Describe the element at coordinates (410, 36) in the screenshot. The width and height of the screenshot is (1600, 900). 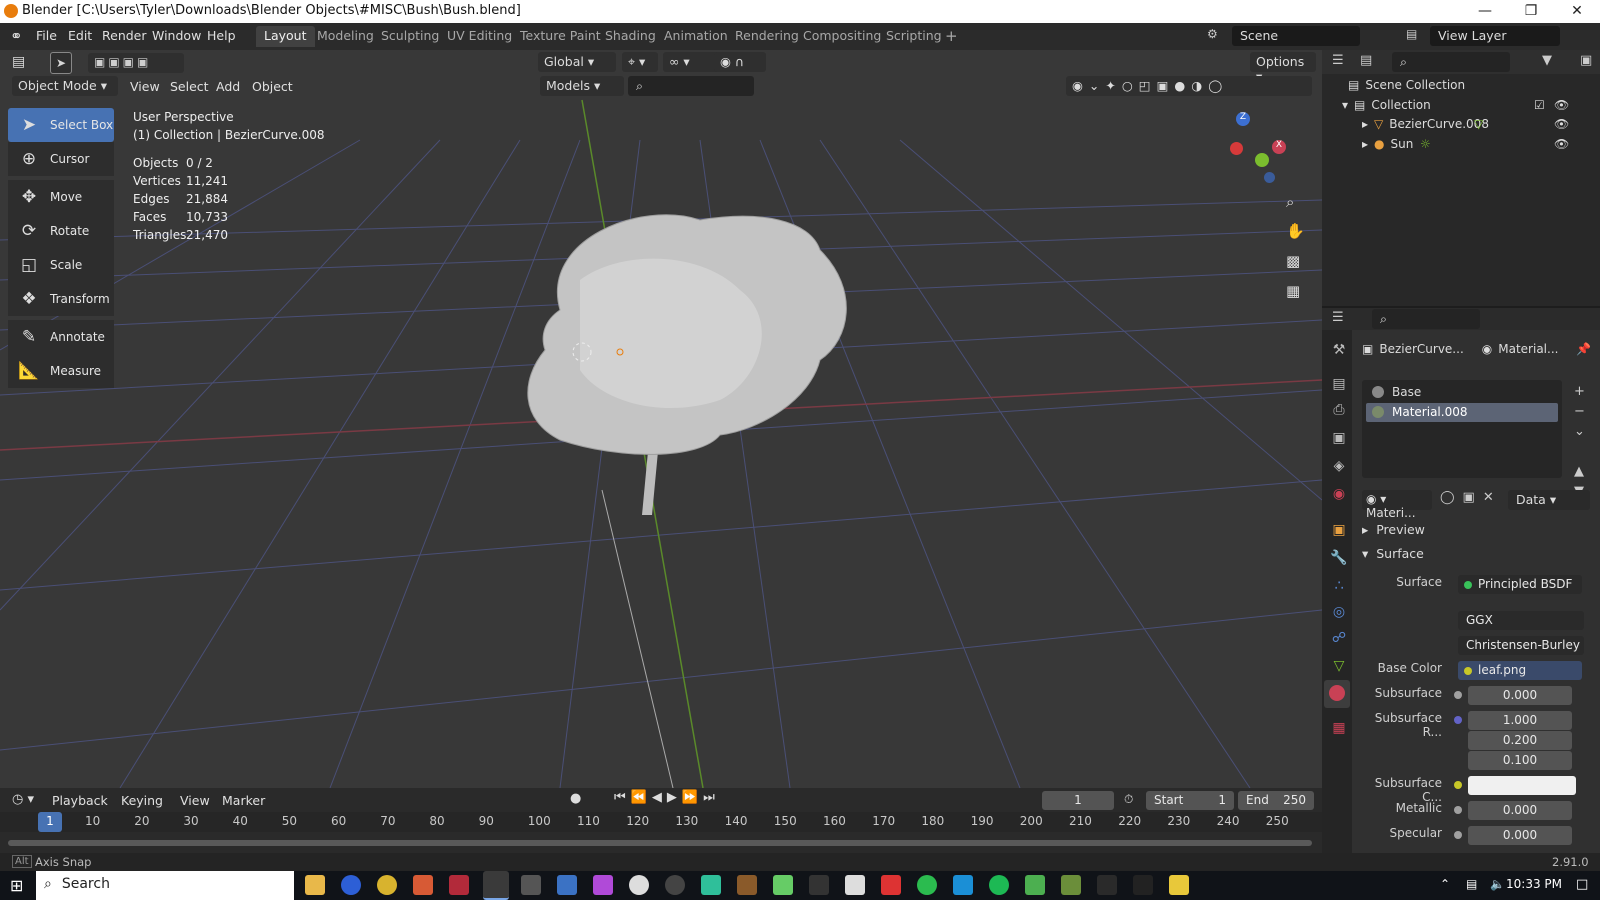
I see `tab-sculpting: Sculpting` at that location.